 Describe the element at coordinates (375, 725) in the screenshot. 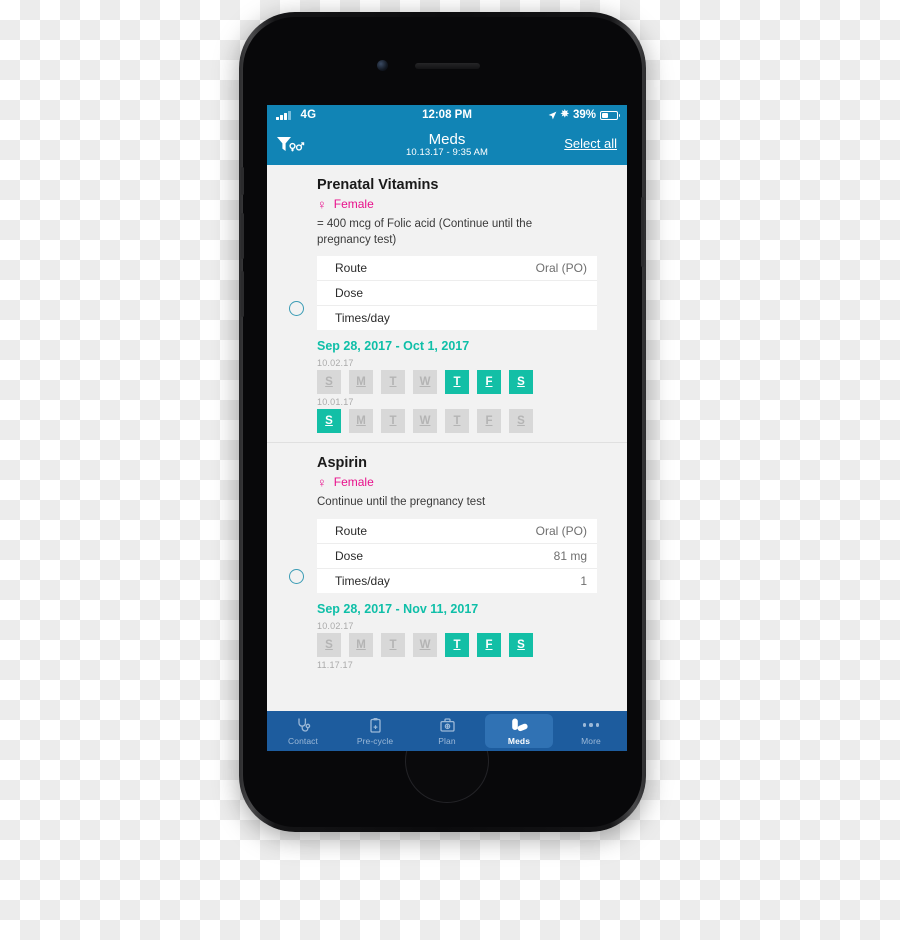

I see `clipboard-icon` at that location.